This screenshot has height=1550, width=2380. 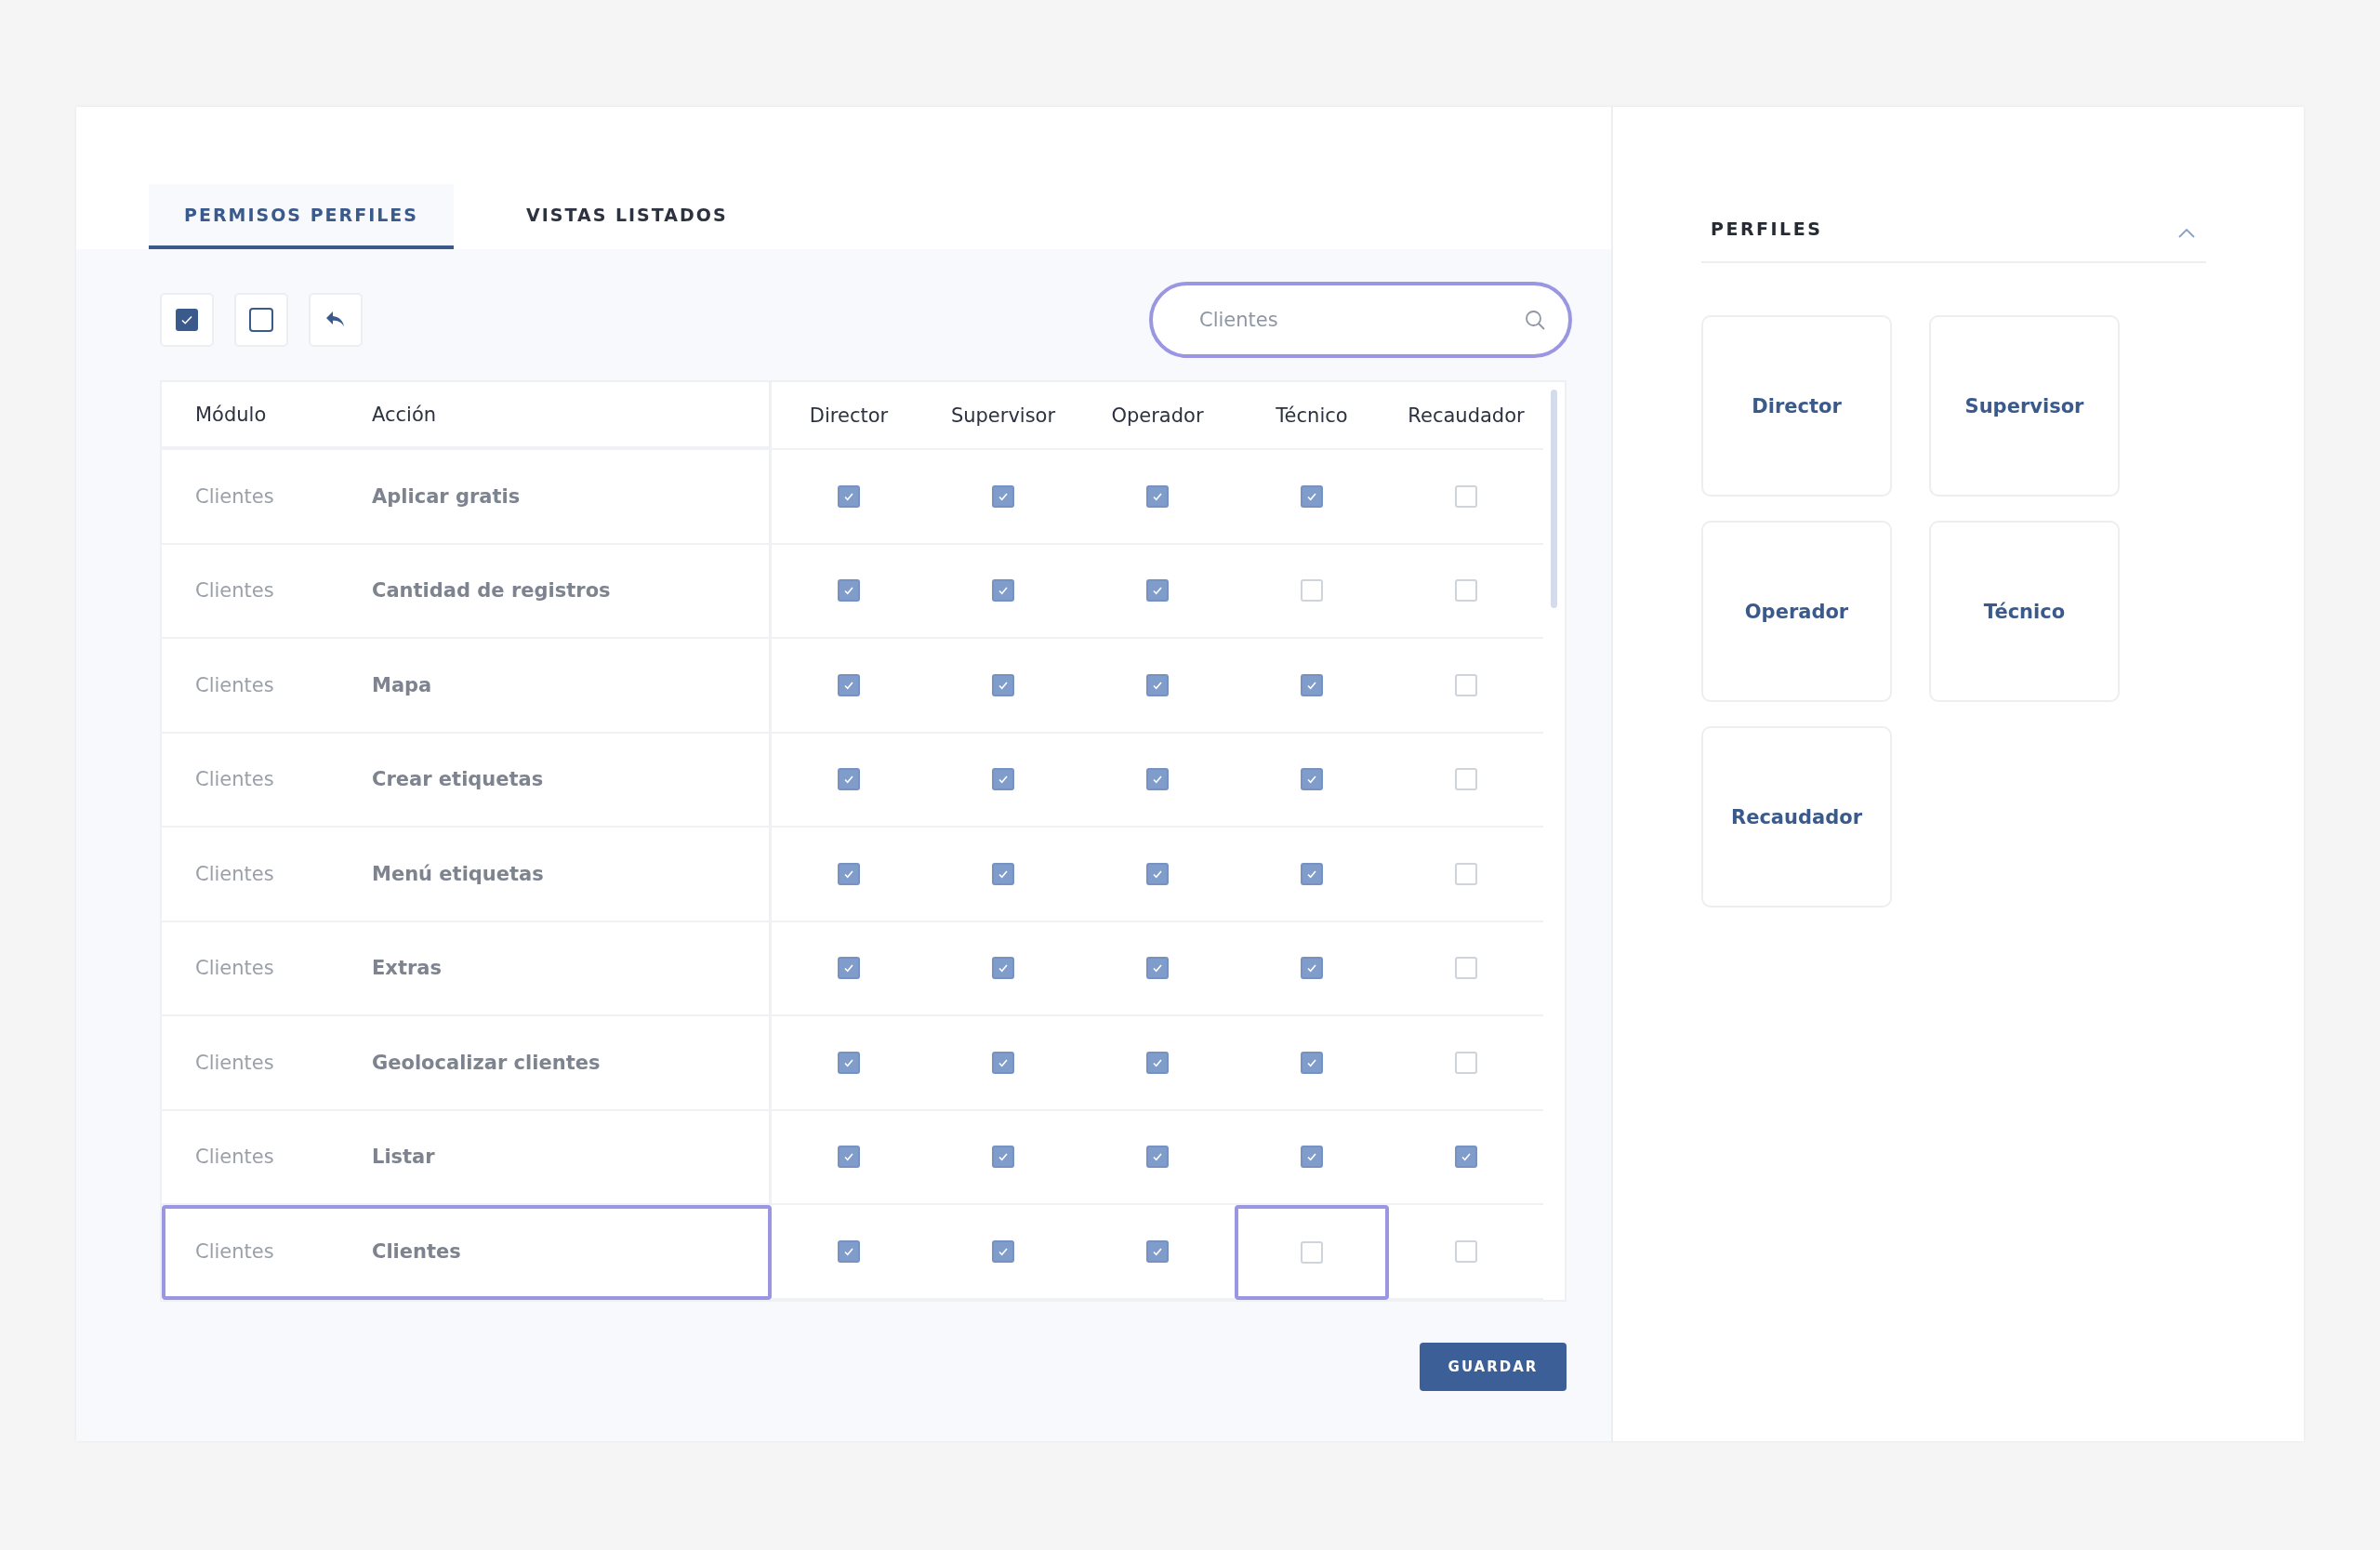 I want to click on check-all-button, so click(x=187, y=320).